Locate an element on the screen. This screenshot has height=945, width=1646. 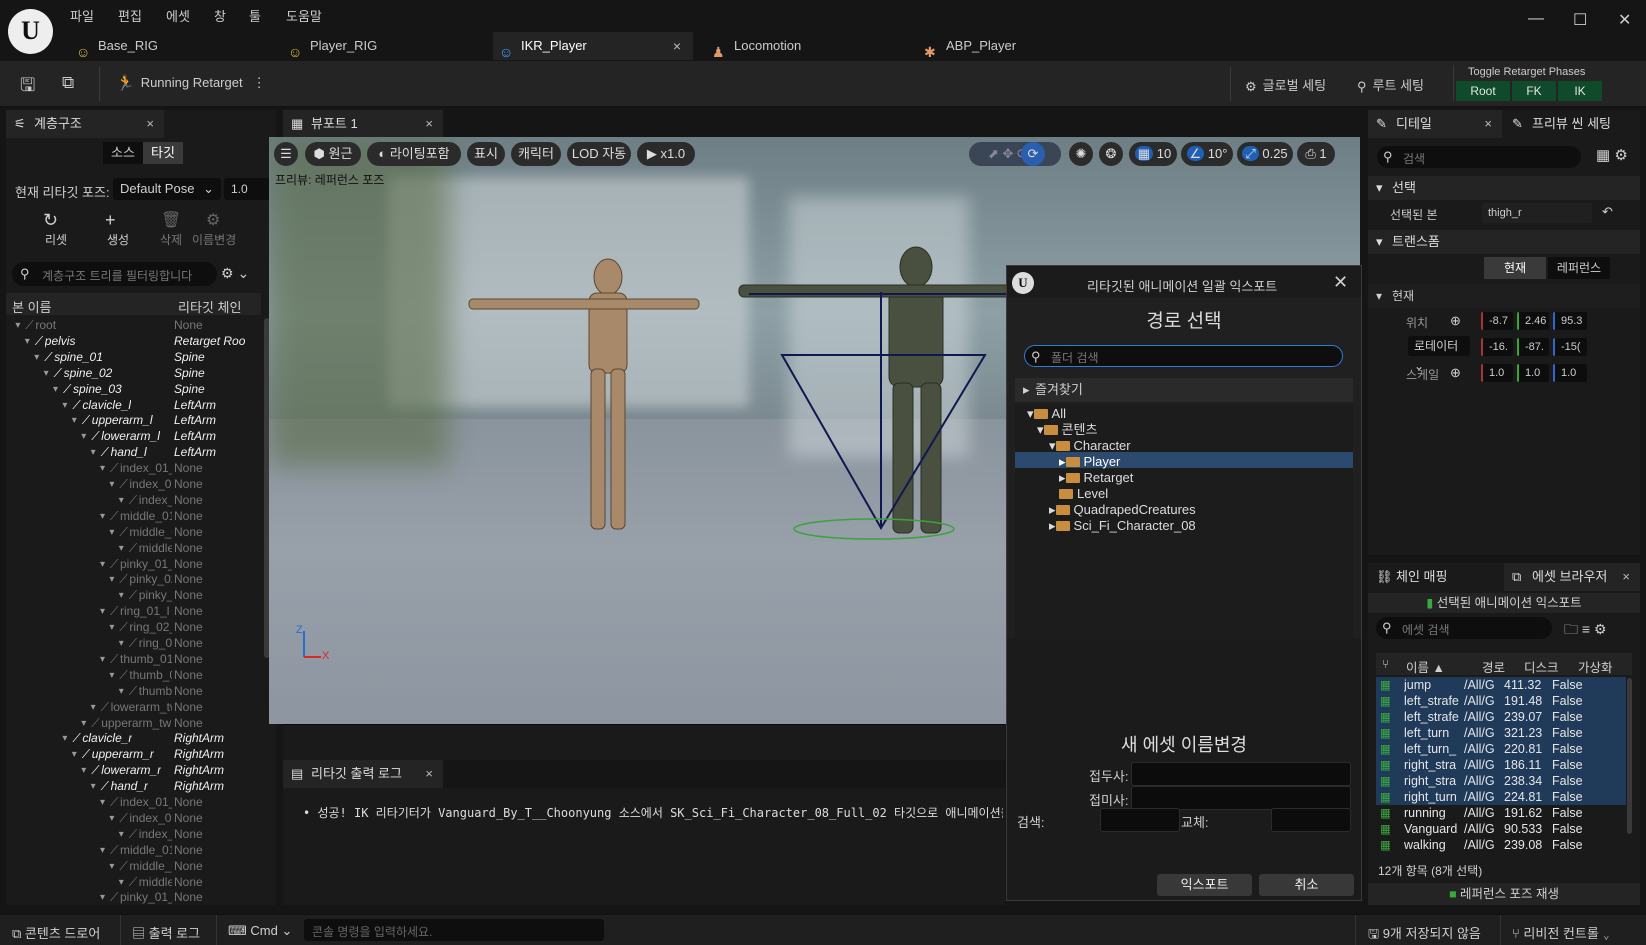
folder-quadraped: ▸ QuadrapedCreatures is located at coordinates (1122, 510).